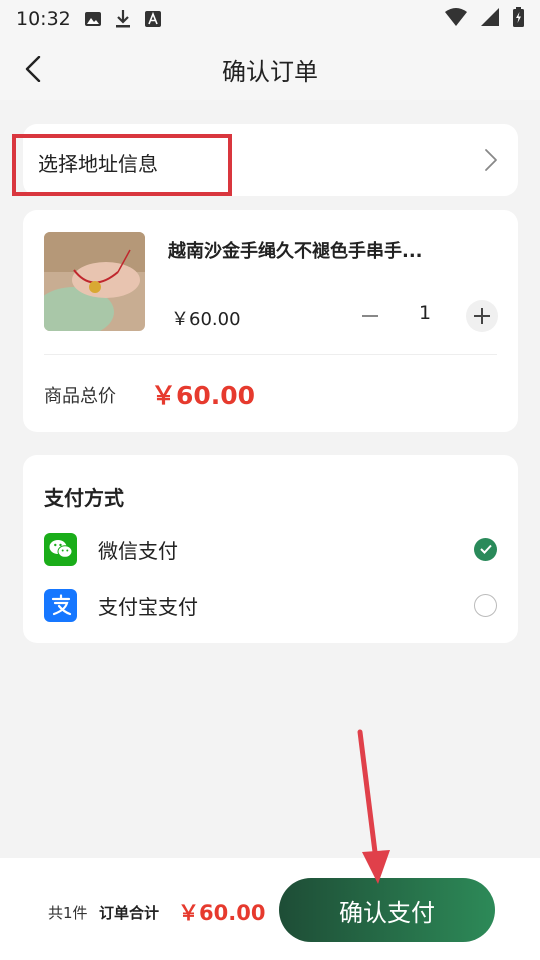  What do you see at coordinates (203, 395) in the screenshot?
I see `product-total-value: ￥60.00` at bounding box center [203, 395].